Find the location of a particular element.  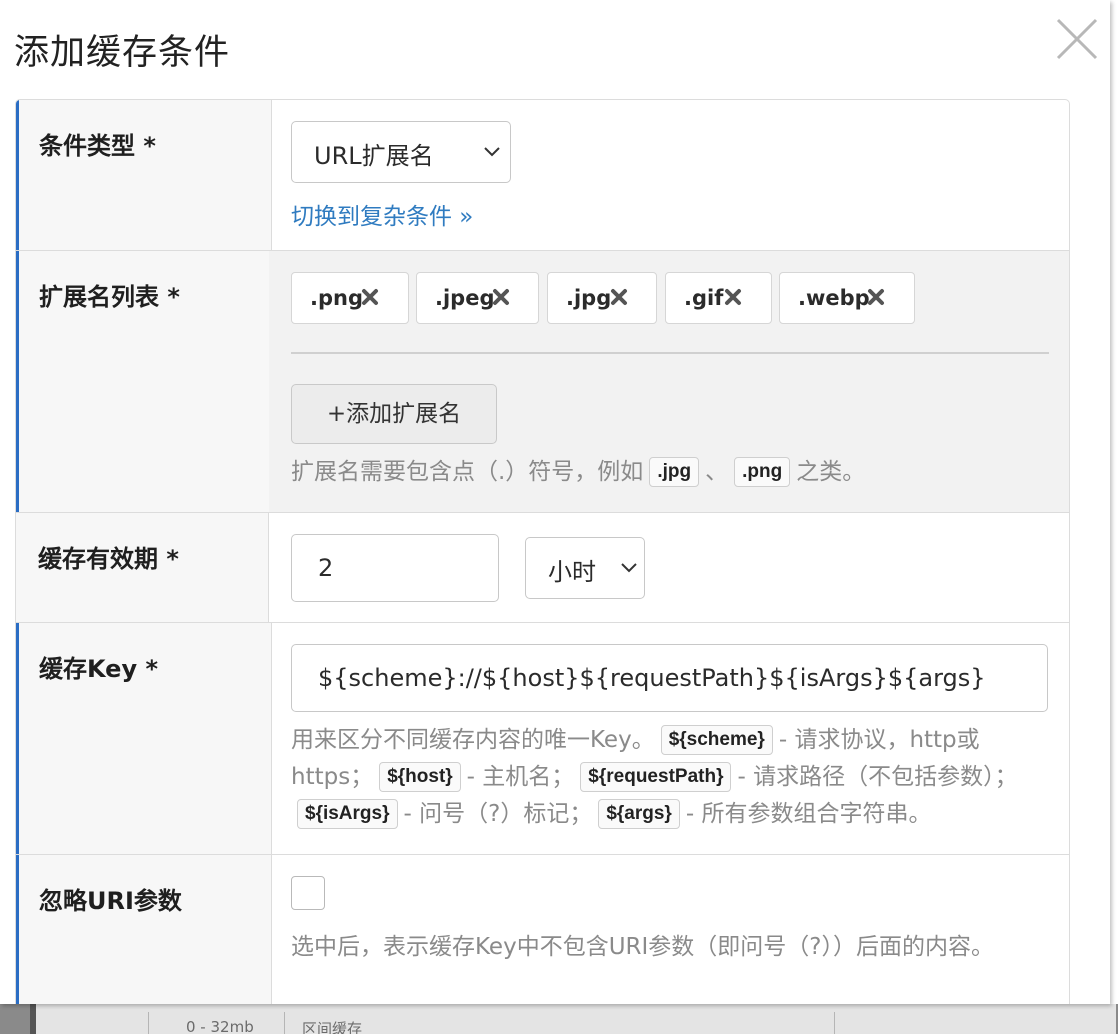

cache-ttl-value-text: 2 is located at coordinates (326, 568).